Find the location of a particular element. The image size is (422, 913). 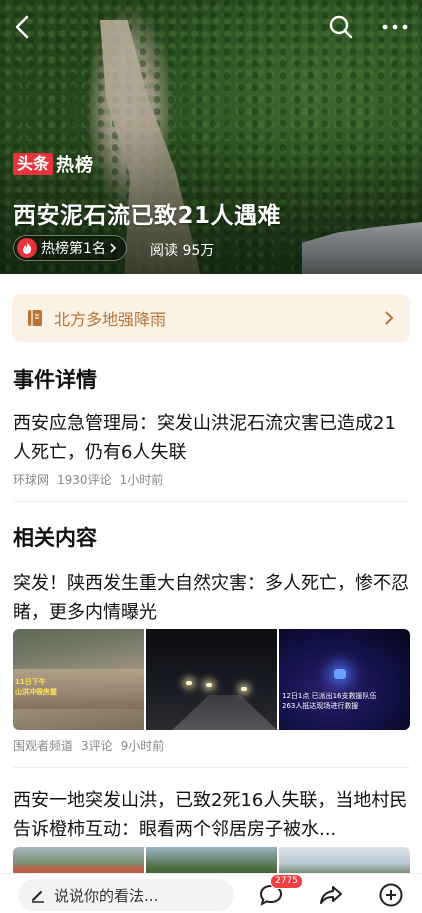

more-dots-icon is located at coordinates (395, 27).